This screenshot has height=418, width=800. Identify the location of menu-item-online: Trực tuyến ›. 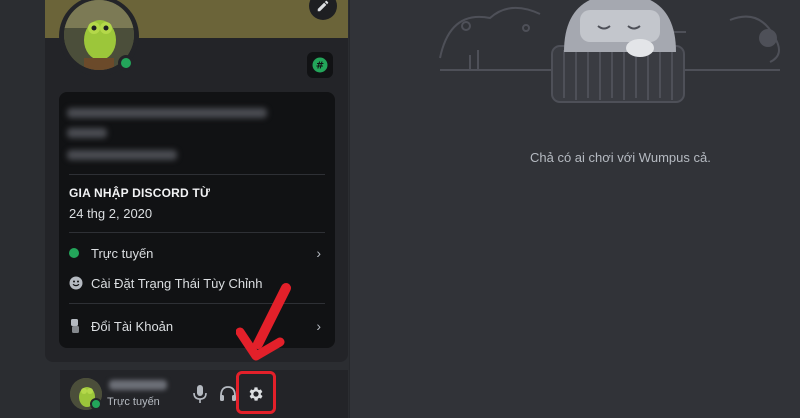
(197, 253).